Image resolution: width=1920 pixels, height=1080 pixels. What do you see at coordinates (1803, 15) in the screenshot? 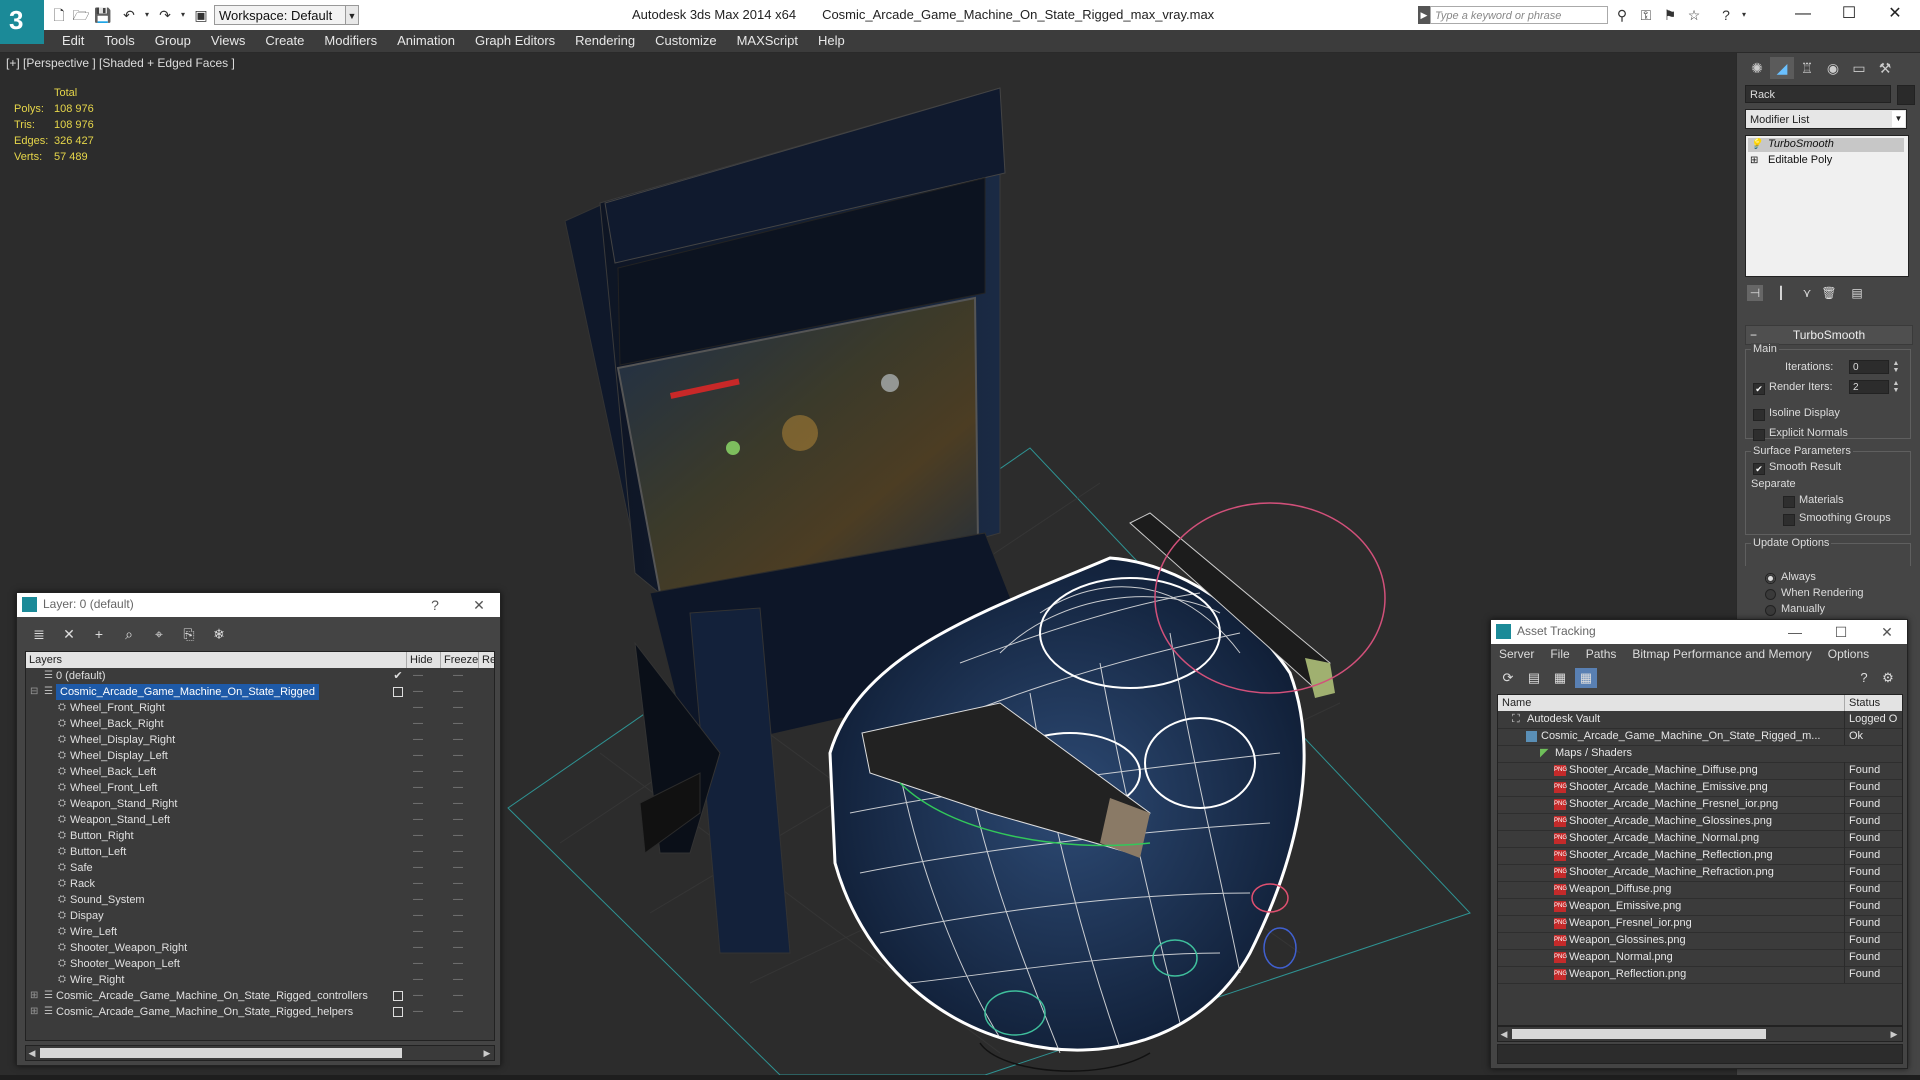
I see `minimize-icon: —` at bounding box center [1803, 15].